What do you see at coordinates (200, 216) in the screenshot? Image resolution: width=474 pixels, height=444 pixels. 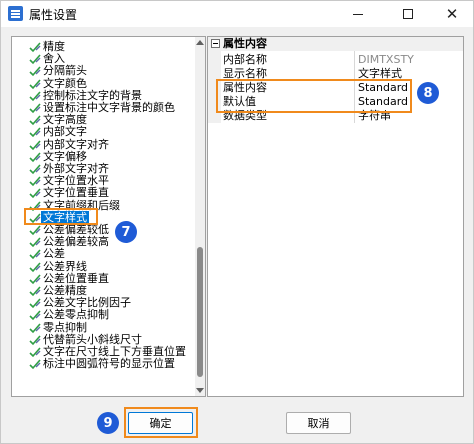 I see `tree-scrollbar` at bounding box center [200, 216].